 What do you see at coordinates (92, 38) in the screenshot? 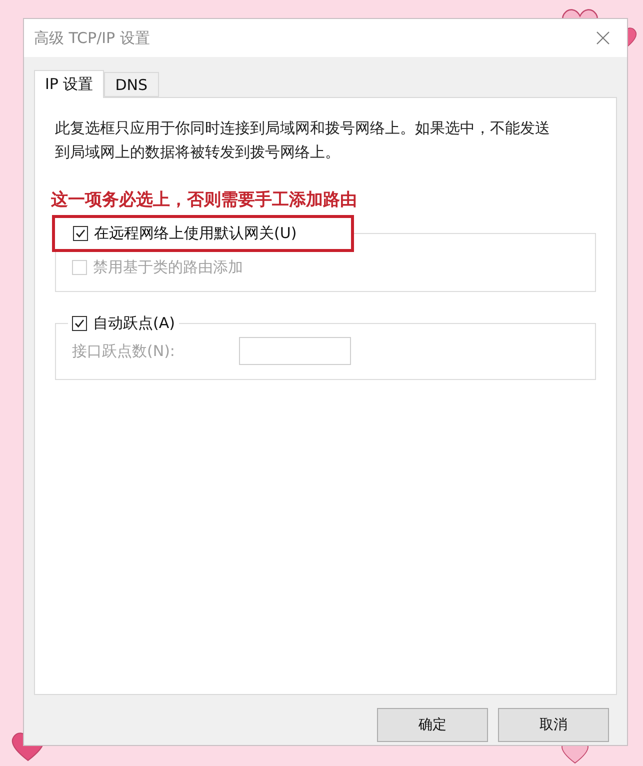
I see `window-title: 高级 TCP/IP 设置` at bounding box center [92, 38].